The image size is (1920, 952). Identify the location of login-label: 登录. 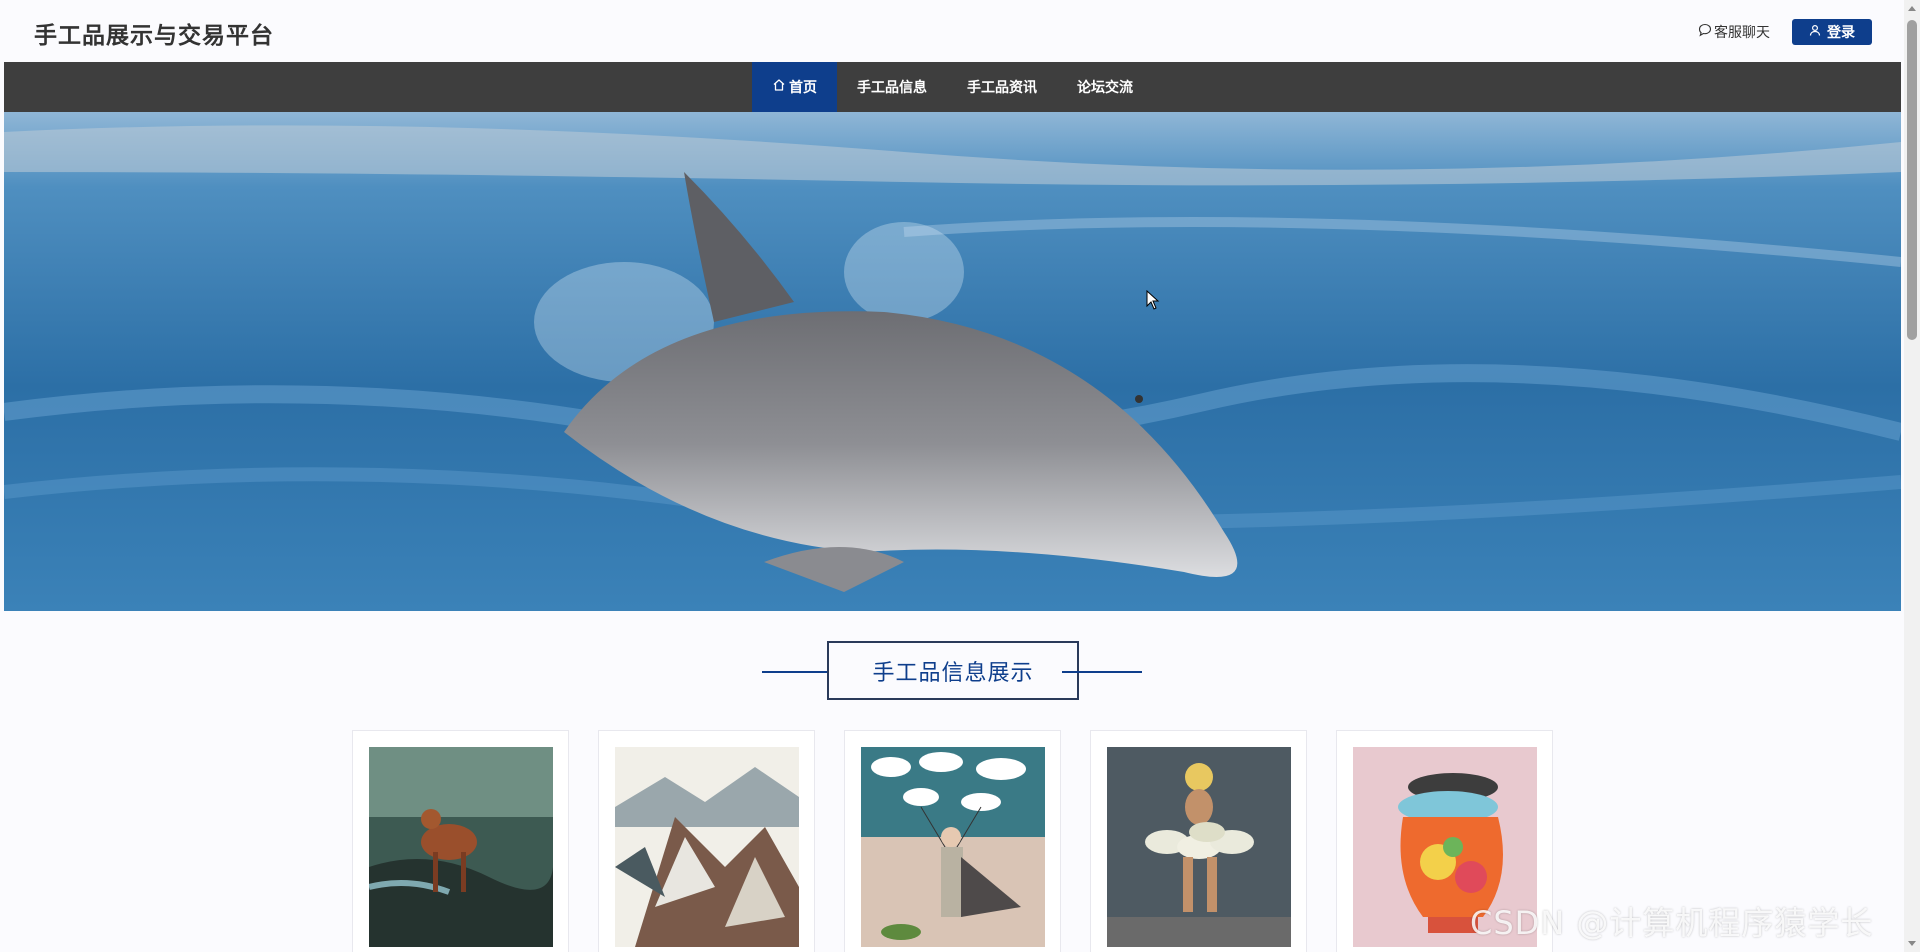
(1841, 33).